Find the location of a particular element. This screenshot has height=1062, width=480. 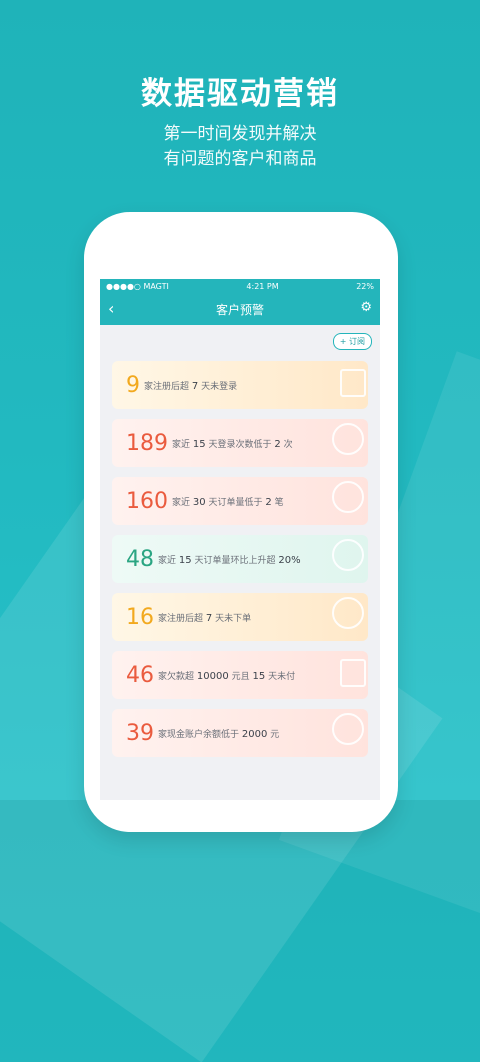

alert-card: 48 家近 15 天订单量环比上升超 20% is located at coordinates (240, 559).